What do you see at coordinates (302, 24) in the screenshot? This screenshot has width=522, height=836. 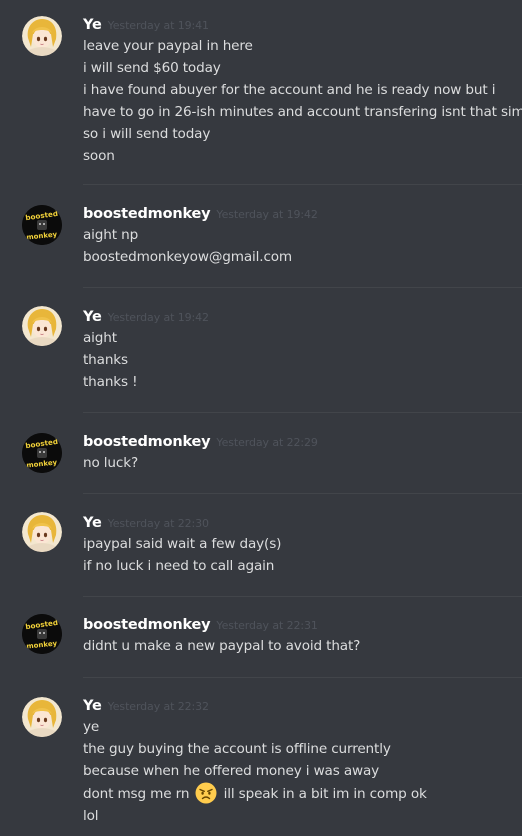 I see `message-header: Ye Yesterday at 19:41` at bounding box center [302, 24].